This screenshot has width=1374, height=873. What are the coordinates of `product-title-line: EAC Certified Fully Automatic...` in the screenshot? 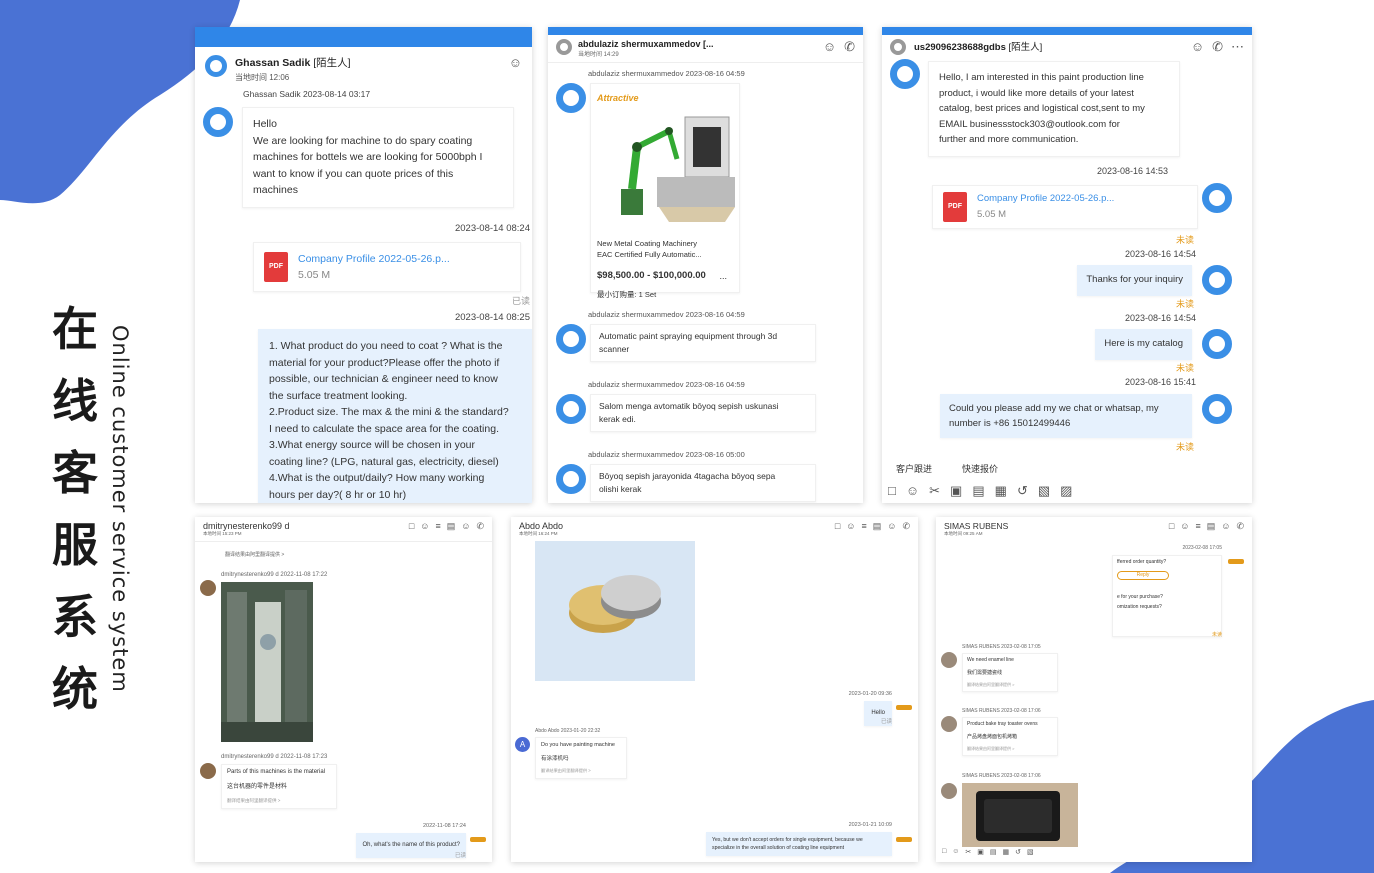 It's located at (649, 254).